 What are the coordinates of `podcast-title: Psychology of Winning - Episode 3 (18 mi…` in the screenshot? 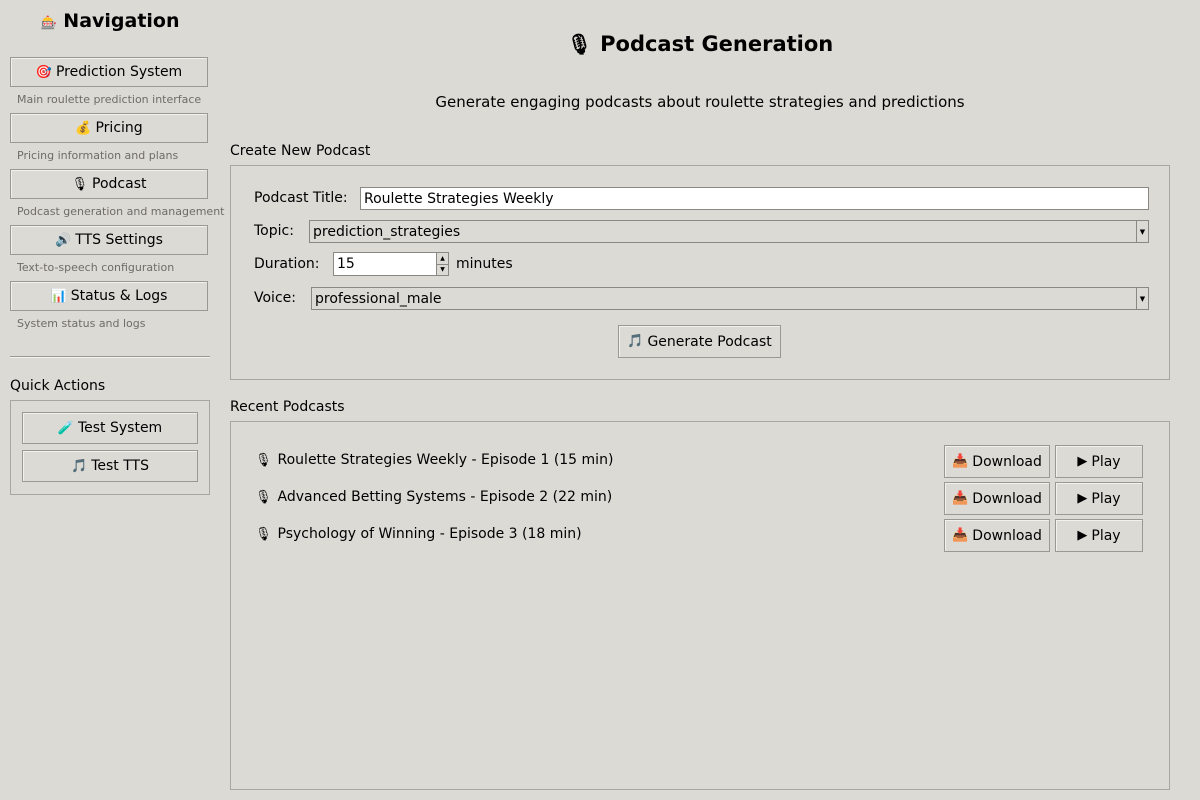 It's located at (429, 534).